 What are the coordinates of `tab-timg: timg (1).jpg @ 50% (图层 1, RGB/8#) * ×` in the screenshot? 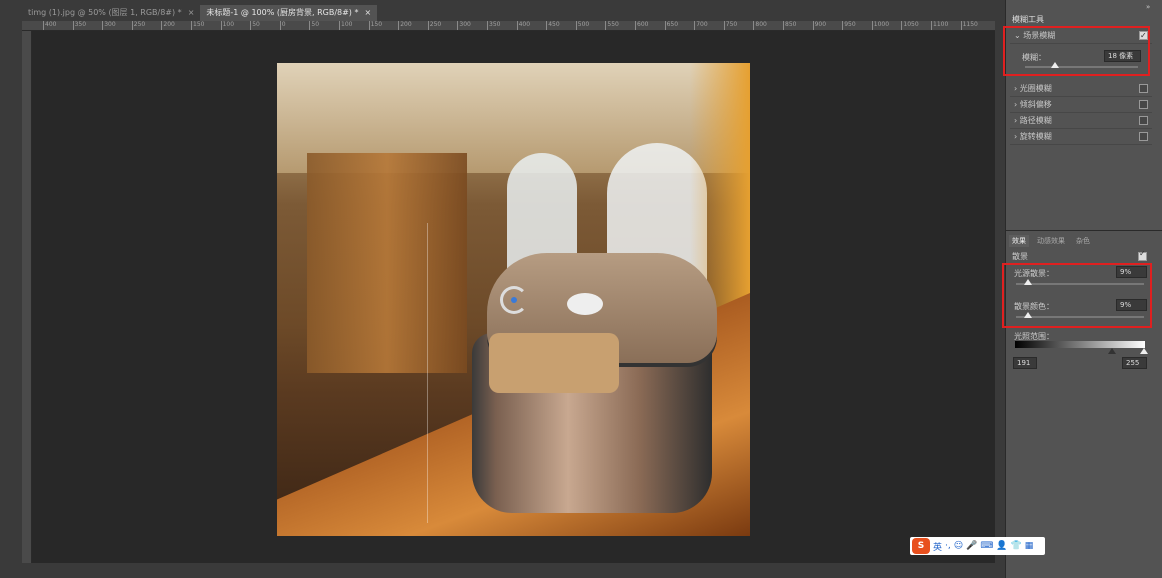 It's located at (111, 13).